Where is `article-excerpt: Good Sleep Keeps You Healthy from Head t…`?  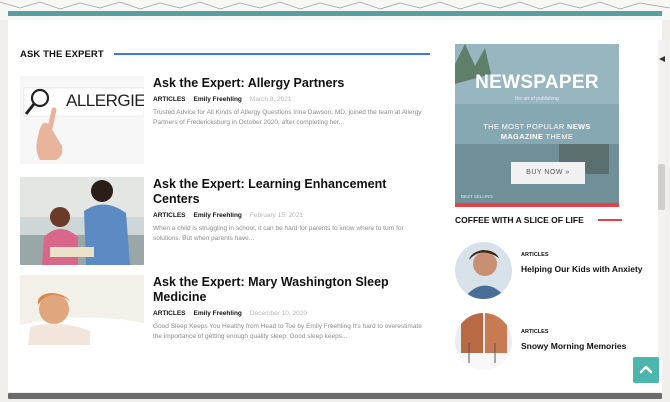
article-excerpt: Good Sleep Keeps You Healthy from Head t… is located at coordinates (287, 331).